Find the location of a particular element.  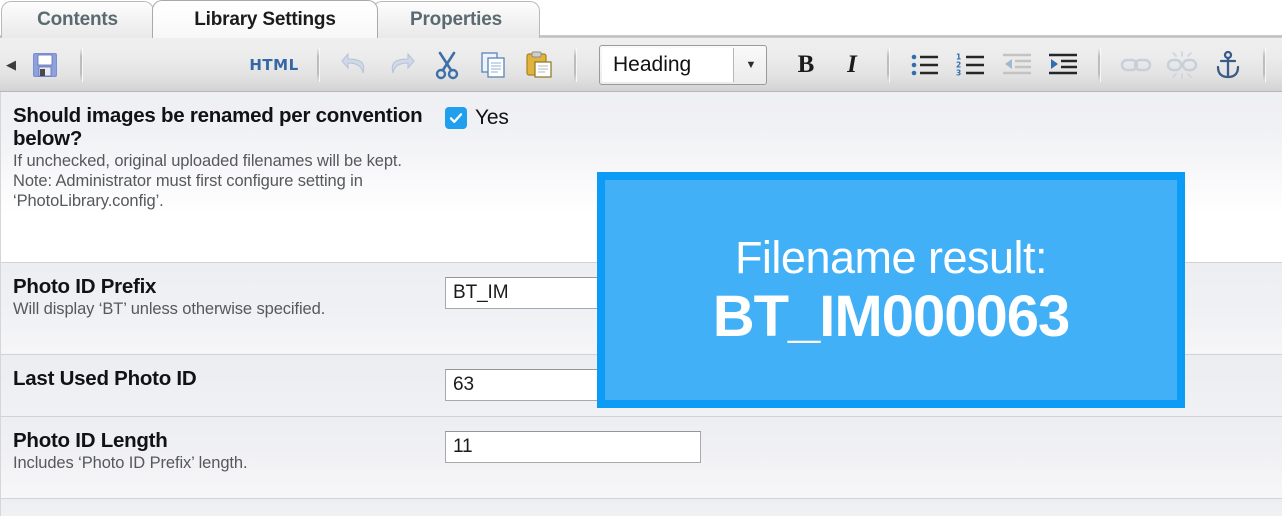

tab-library-settings: Library Settings is located at coordinates (265, 19).